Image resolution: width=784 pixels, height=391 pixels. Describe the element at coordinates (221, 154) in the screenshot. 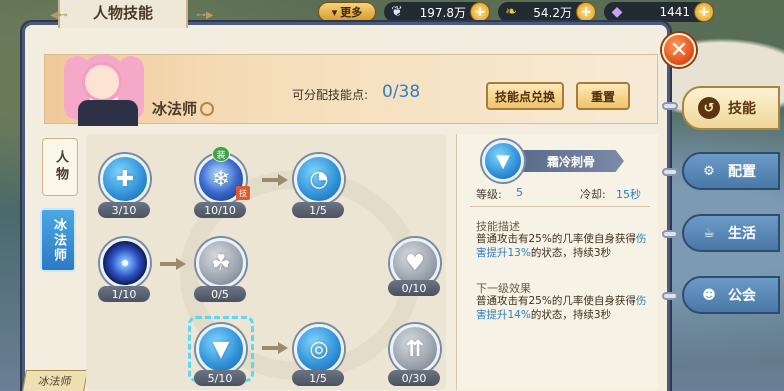

I see `equipped-badge: 装` at that location.